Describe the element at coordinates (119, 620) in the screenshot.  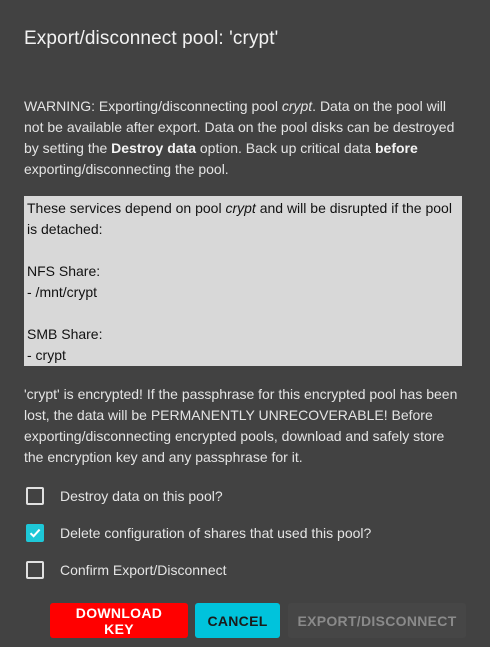
I see `download-key-button: DOWNLOAD KEY` at that location.